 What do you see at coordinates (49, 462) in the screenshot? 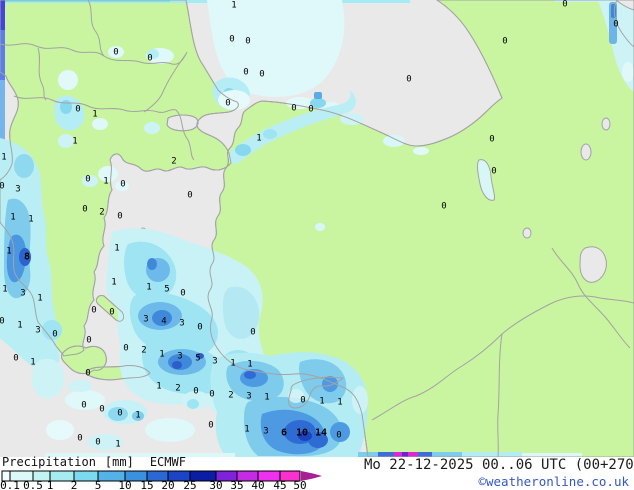
I see `legend-title: Precipitation` at bounding box center [49, 462].